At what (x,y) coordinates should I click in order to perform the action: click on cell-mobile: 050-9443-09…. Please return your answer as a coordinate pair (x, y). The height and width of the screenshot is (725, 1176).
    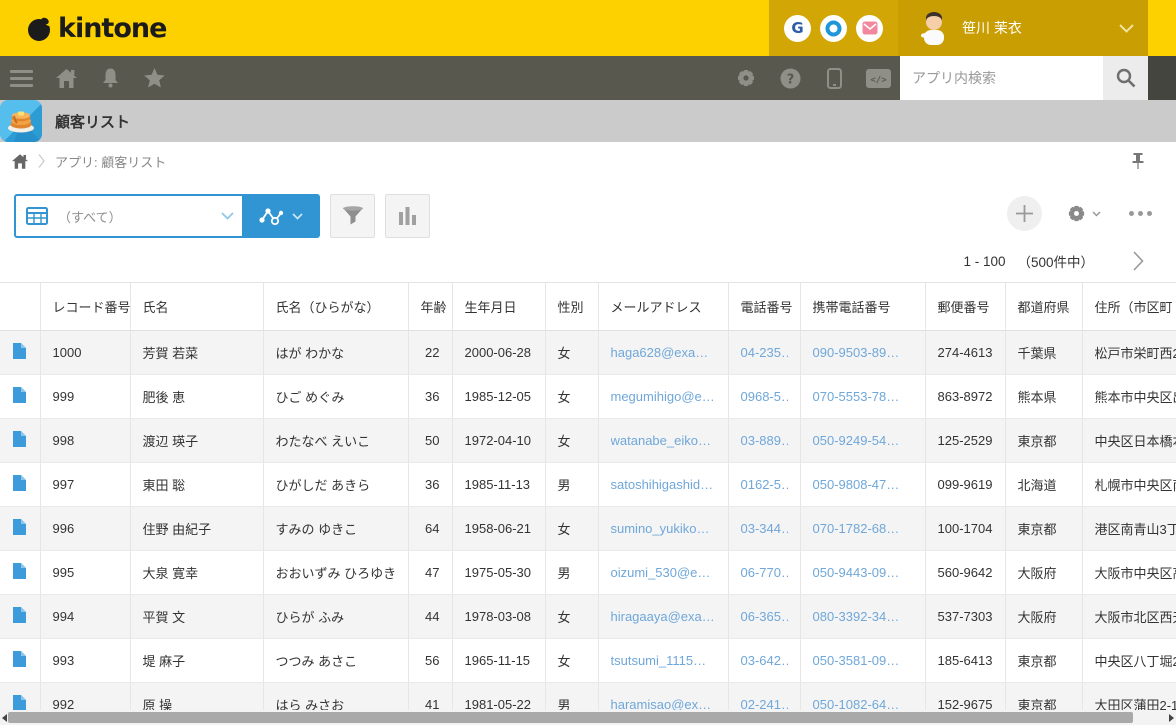
    Looking at the image, I should click on (863, 572).